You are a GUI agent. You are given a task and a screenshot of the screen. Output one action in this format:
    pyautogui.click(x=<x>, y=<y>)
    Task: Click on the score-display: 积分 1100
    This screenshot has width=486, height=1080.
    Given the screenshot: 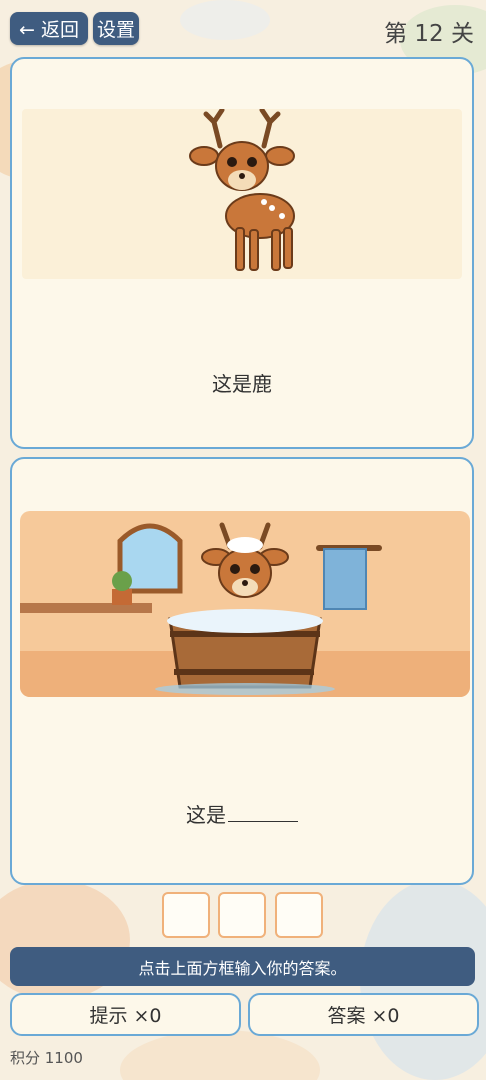 What is the action you would take?
    pyautogui.click(x=46, y=1058)
    